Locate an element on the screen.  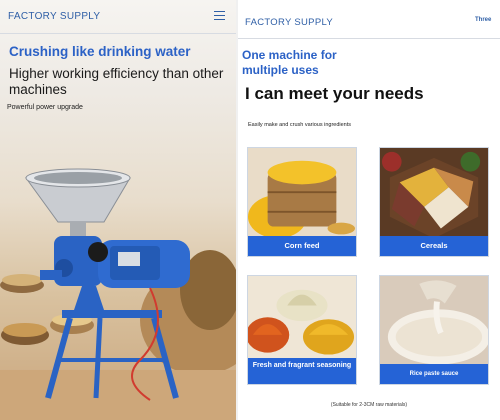
left-caption: Powerful power upgrade is located at coordinates (45, 107).